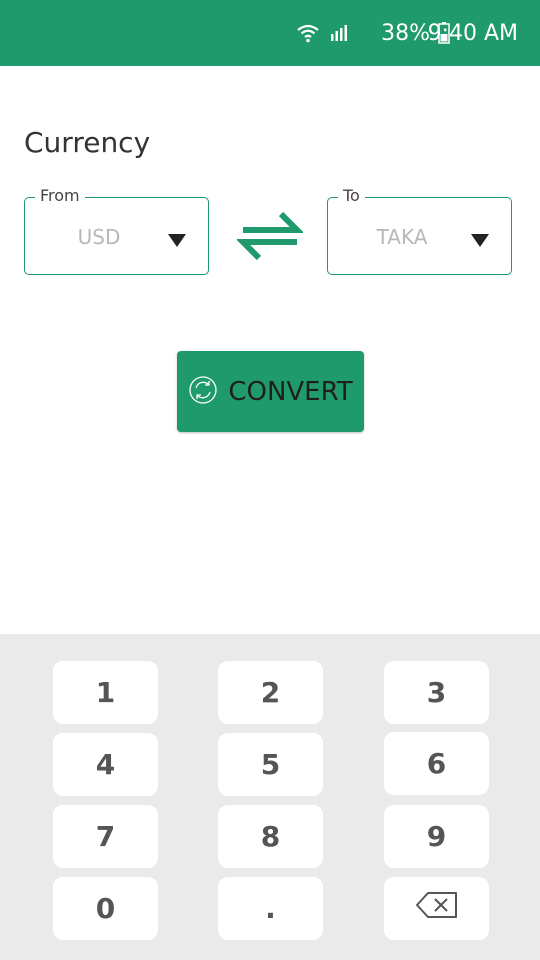  What do you see at coordinates (290, 391) in the screenshot?
I see `convert-label: CONVERT` at bounding box center [290, 391].